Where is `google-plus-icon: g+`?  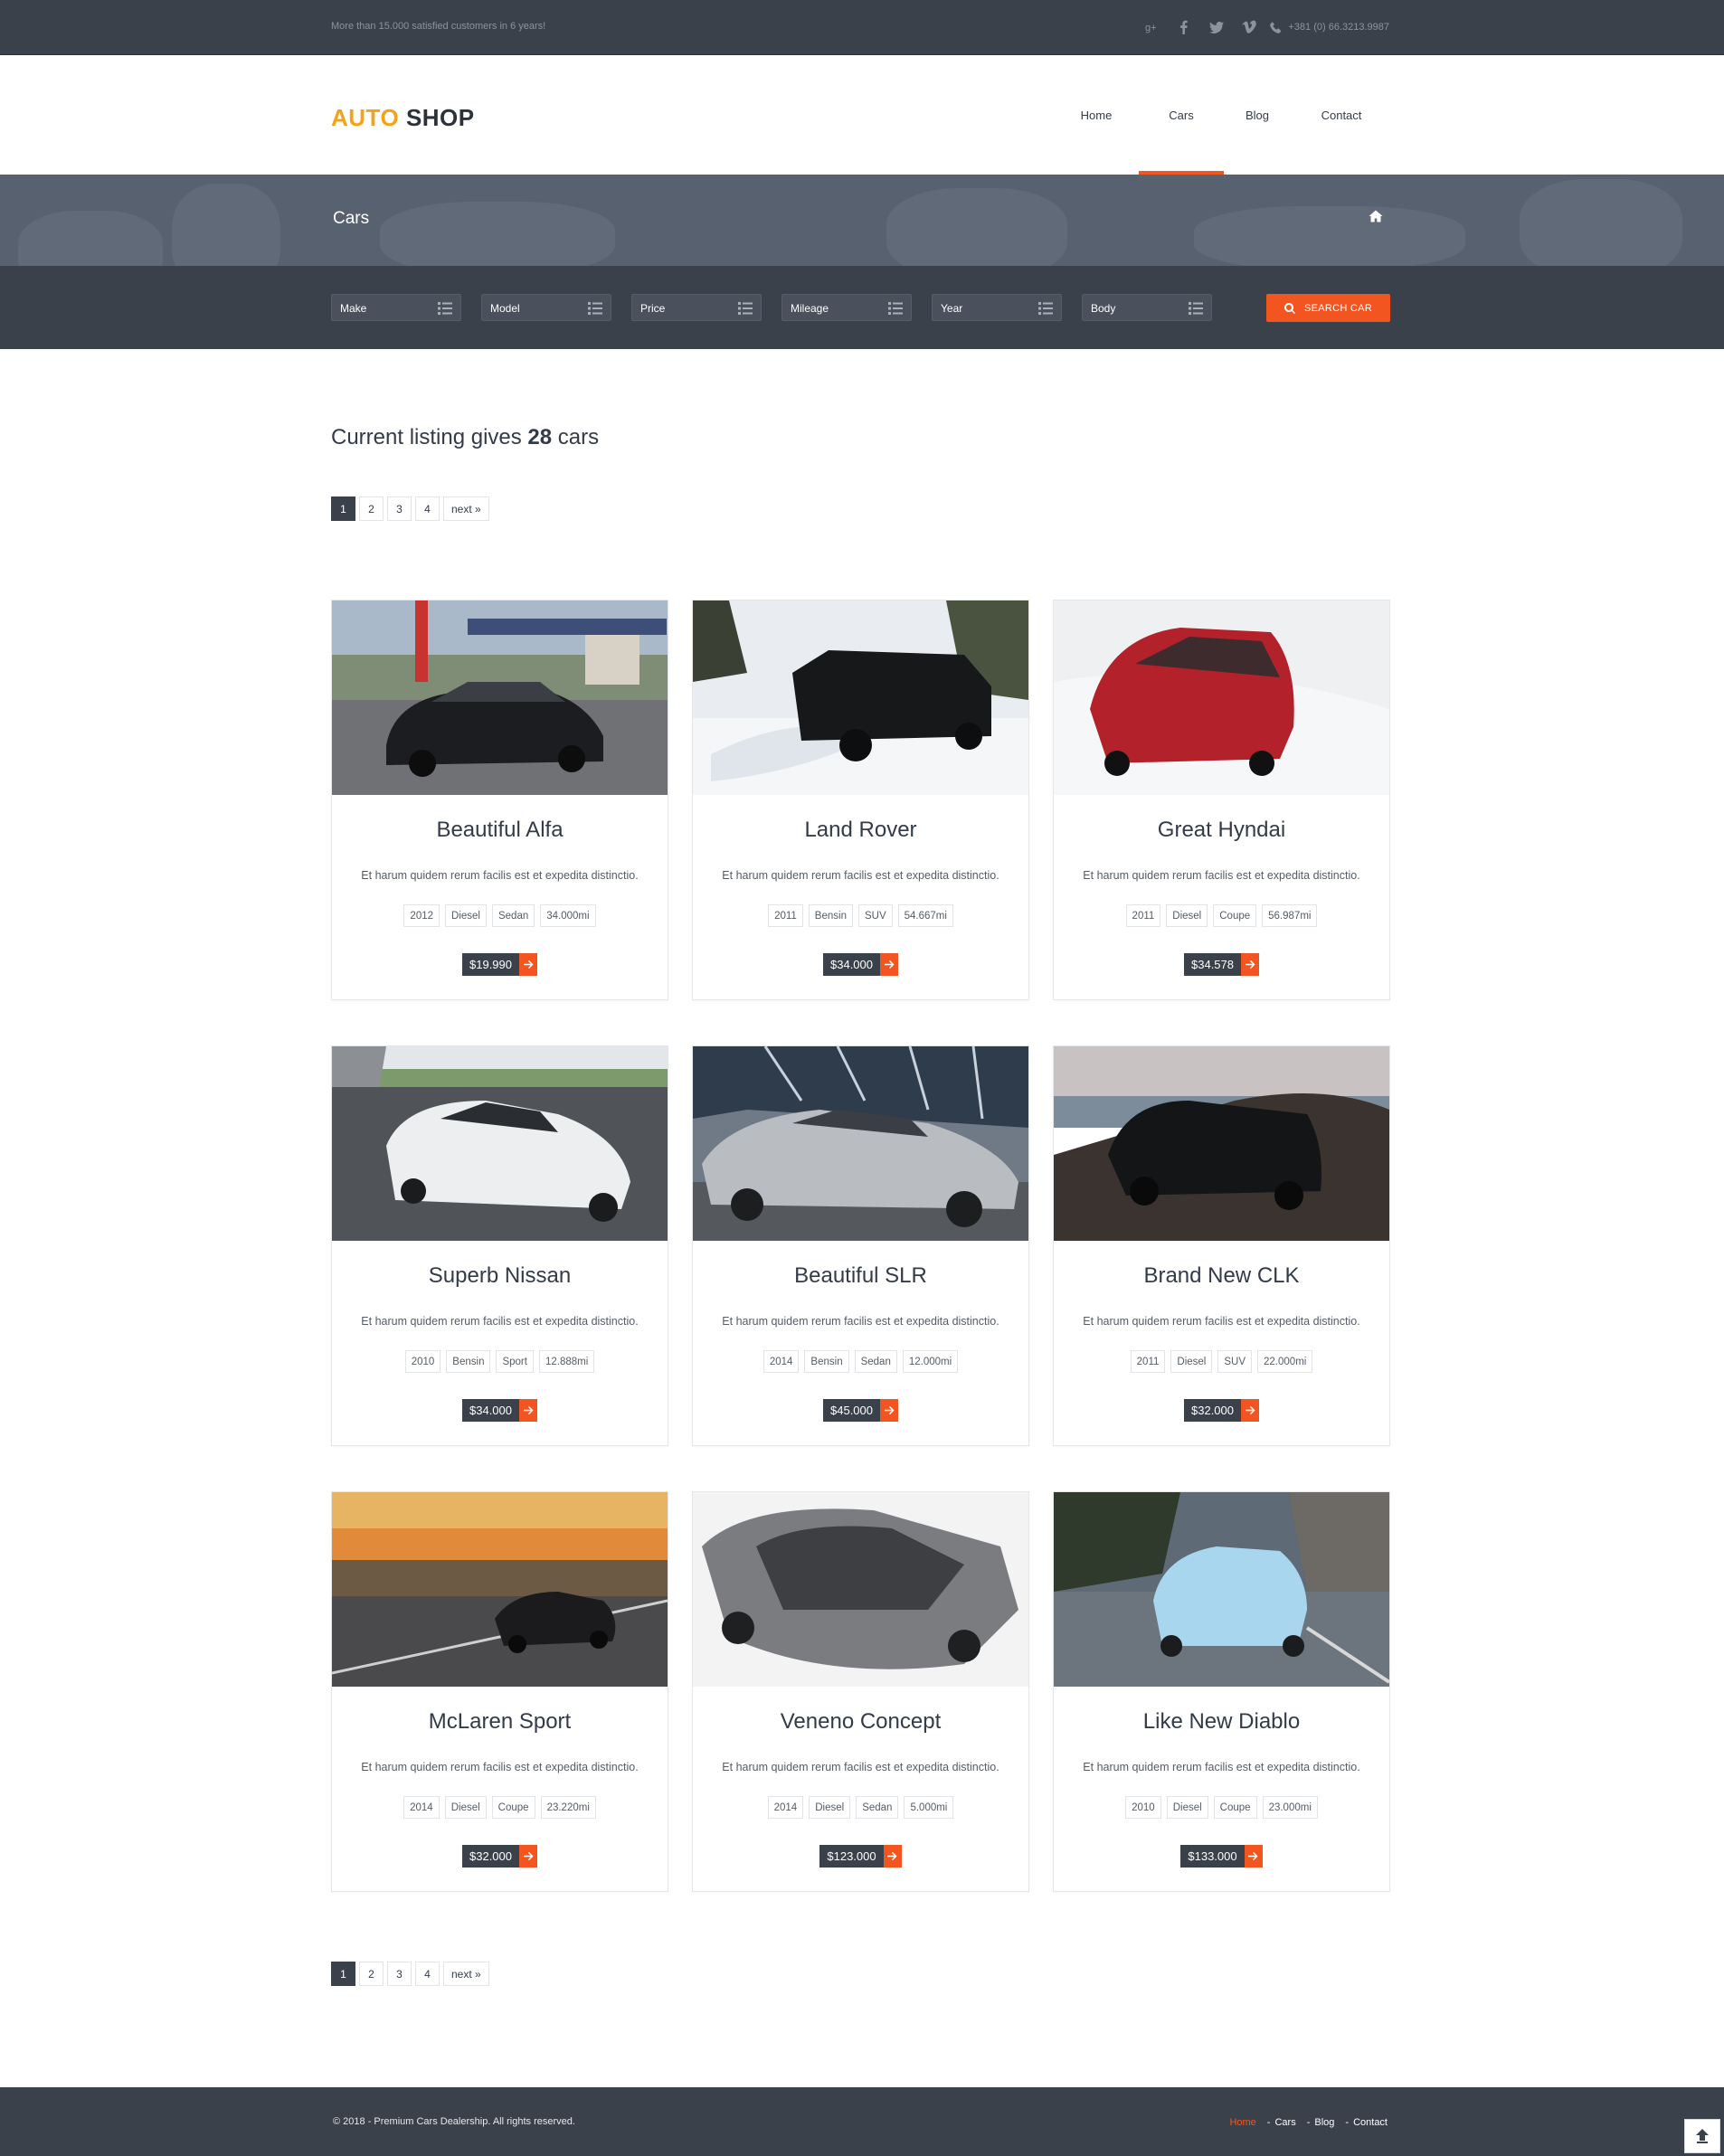
google-plus-icon: g+ is located at coordinates (1151, 27).